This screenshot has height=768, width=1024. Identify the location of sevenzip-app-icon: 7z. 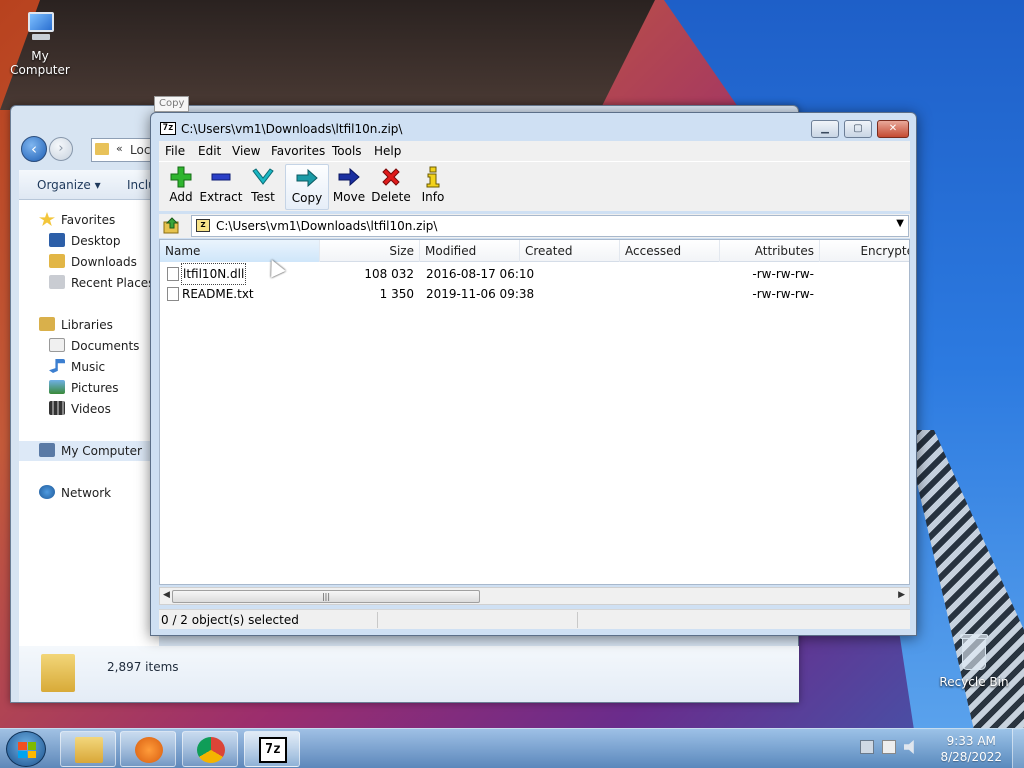
(273, 750).